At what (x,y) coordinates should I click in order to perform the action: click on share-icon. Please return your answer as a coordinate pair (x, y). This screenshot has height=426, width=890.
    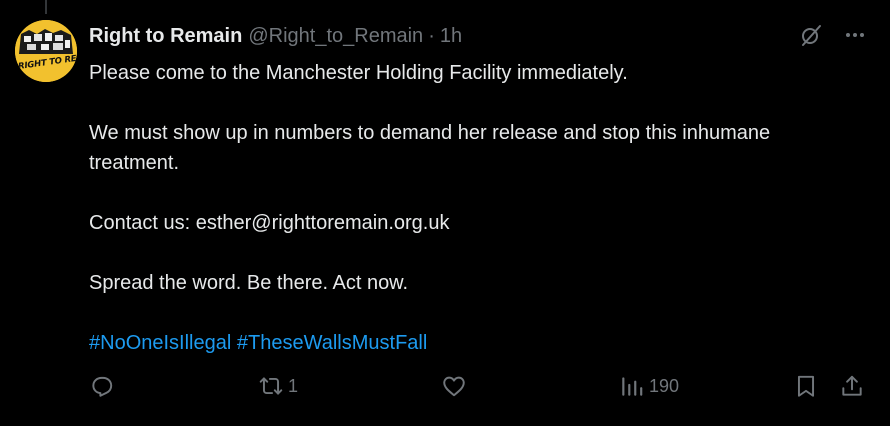
    Looking at the image, I should click on (852, 385).